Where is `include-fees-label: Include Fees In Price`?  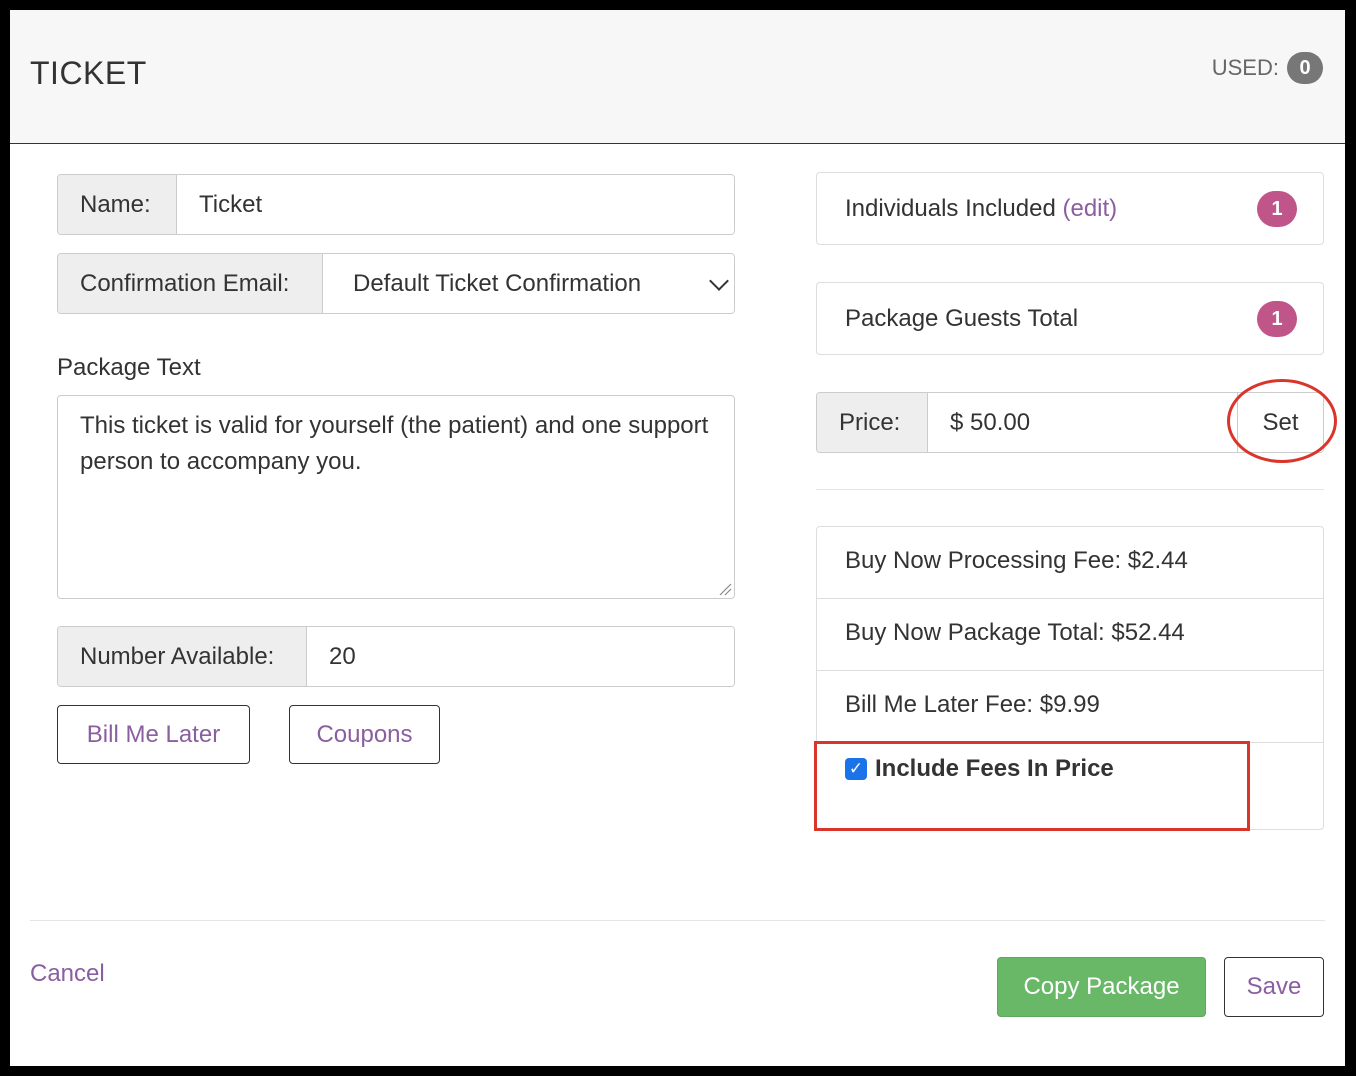
include-fees-label: Include Fees In Price is located at coordinates (994, 769).